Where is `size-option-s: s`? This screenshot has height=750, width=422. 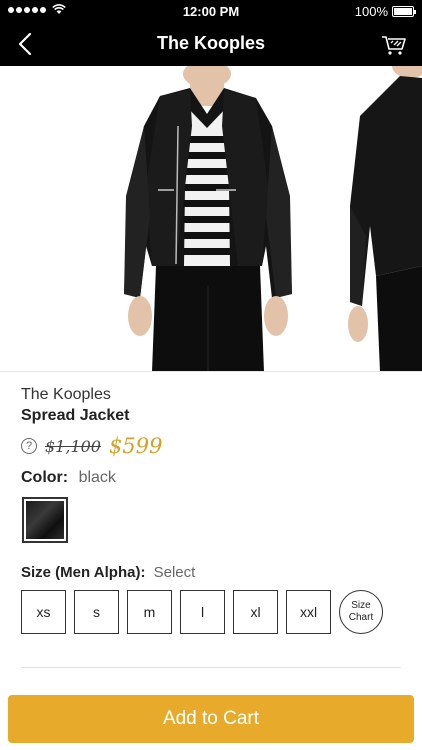 size-option-s: s is located at coordinates (96, 612).